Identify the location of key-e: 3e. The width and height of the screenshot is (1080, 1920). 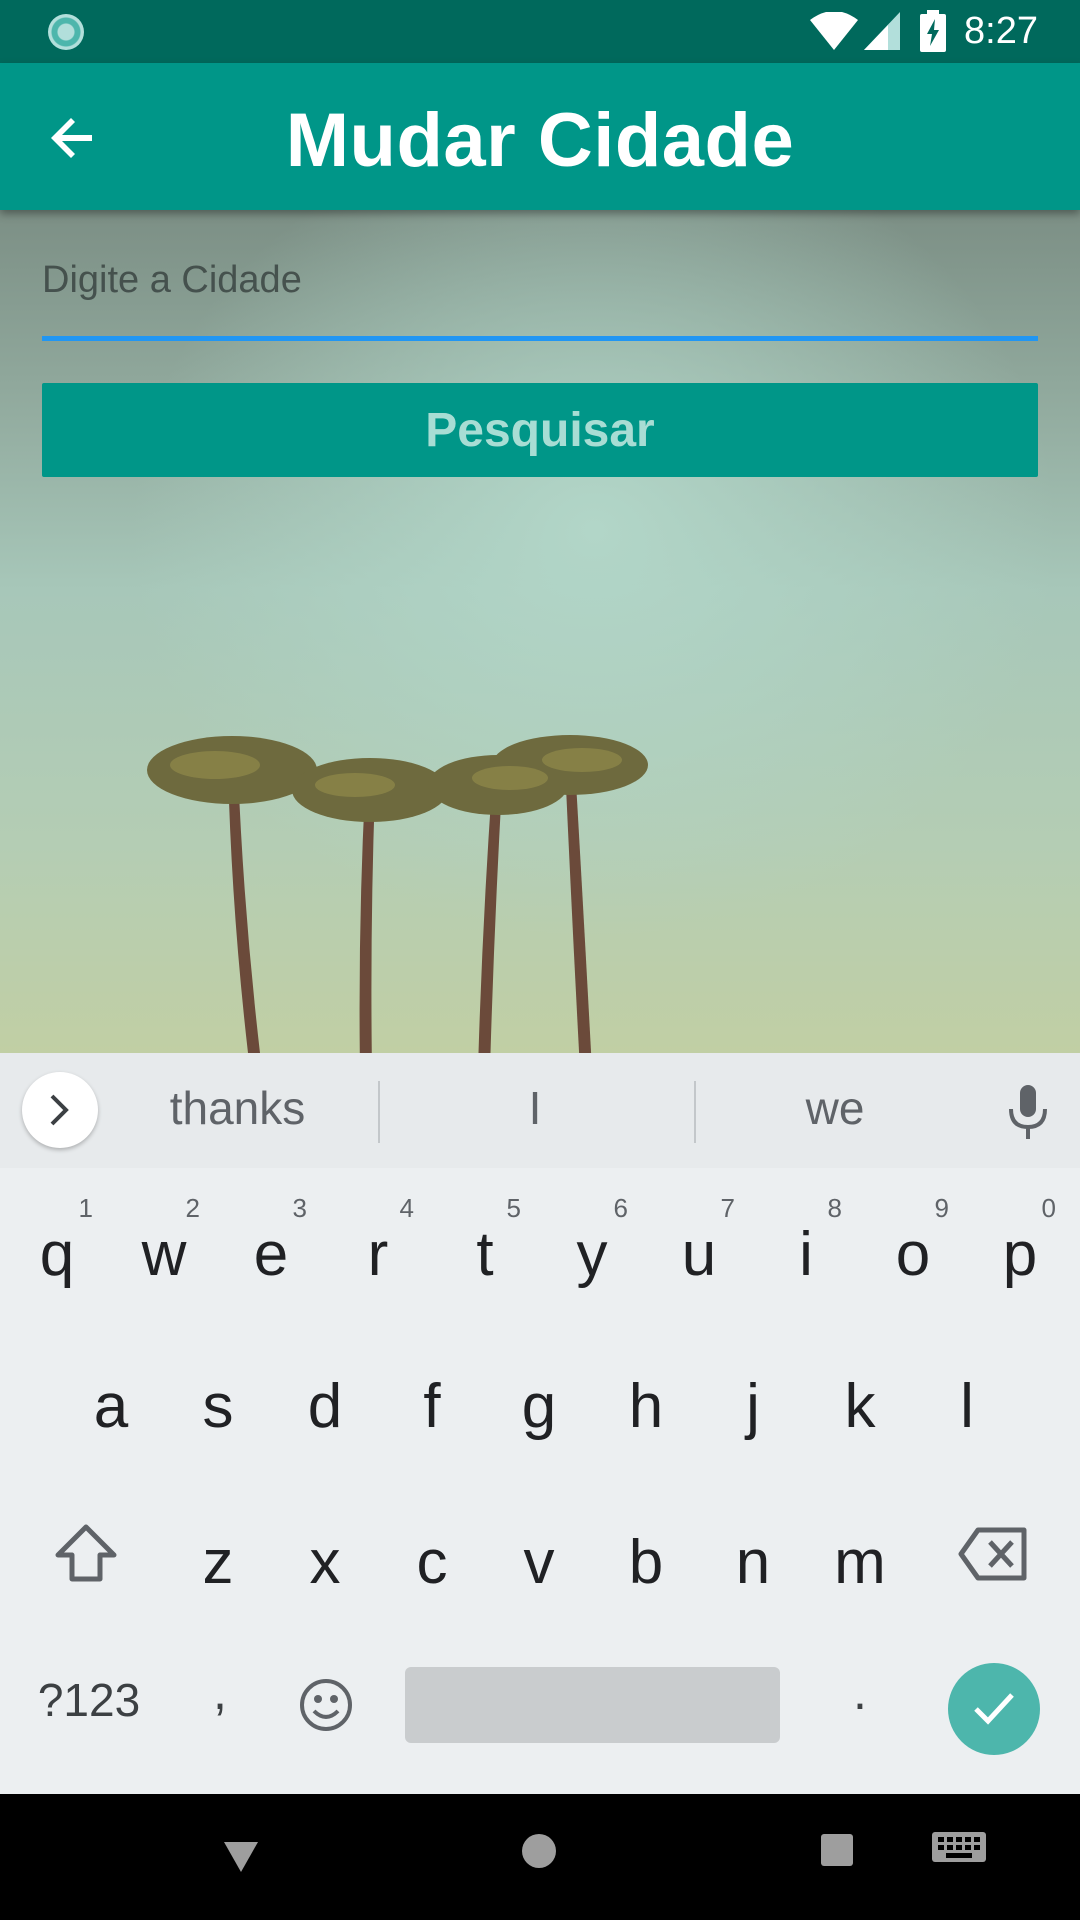
(271, 1253).